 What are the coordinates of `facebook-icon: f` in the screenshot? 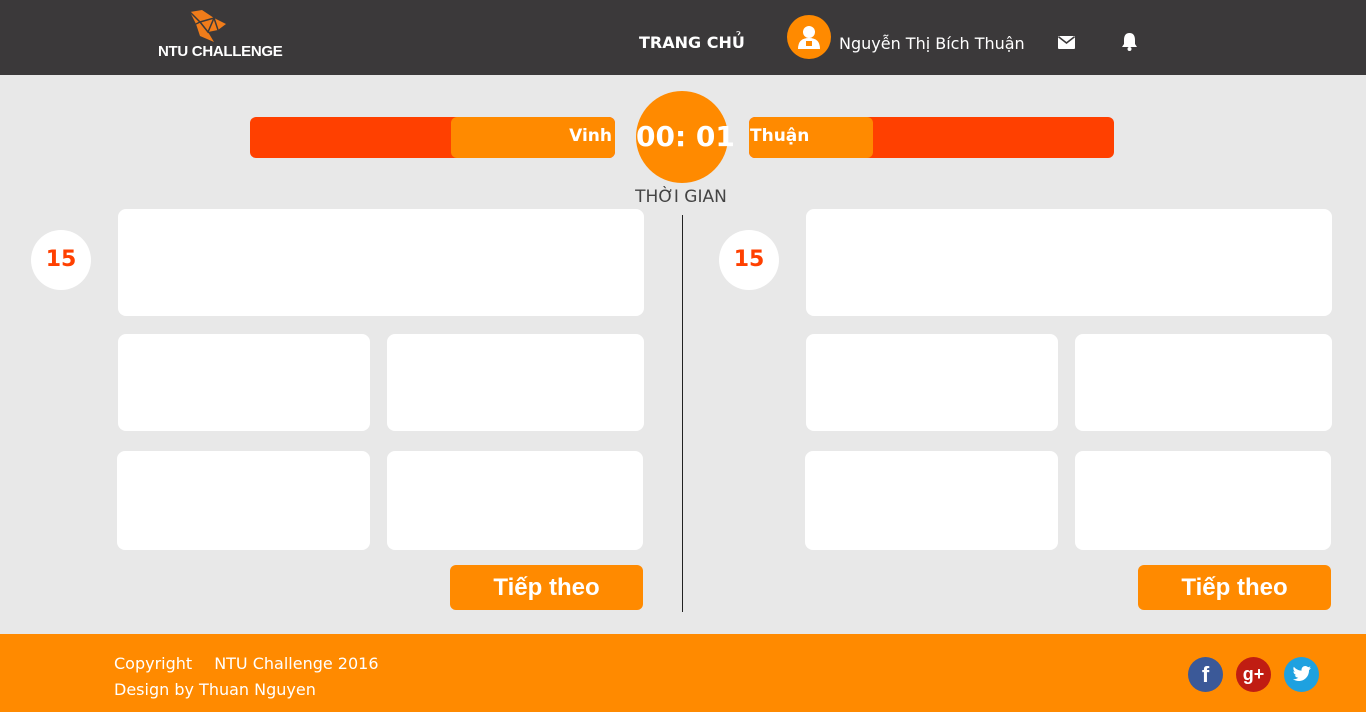 It's located at (1205, 674).